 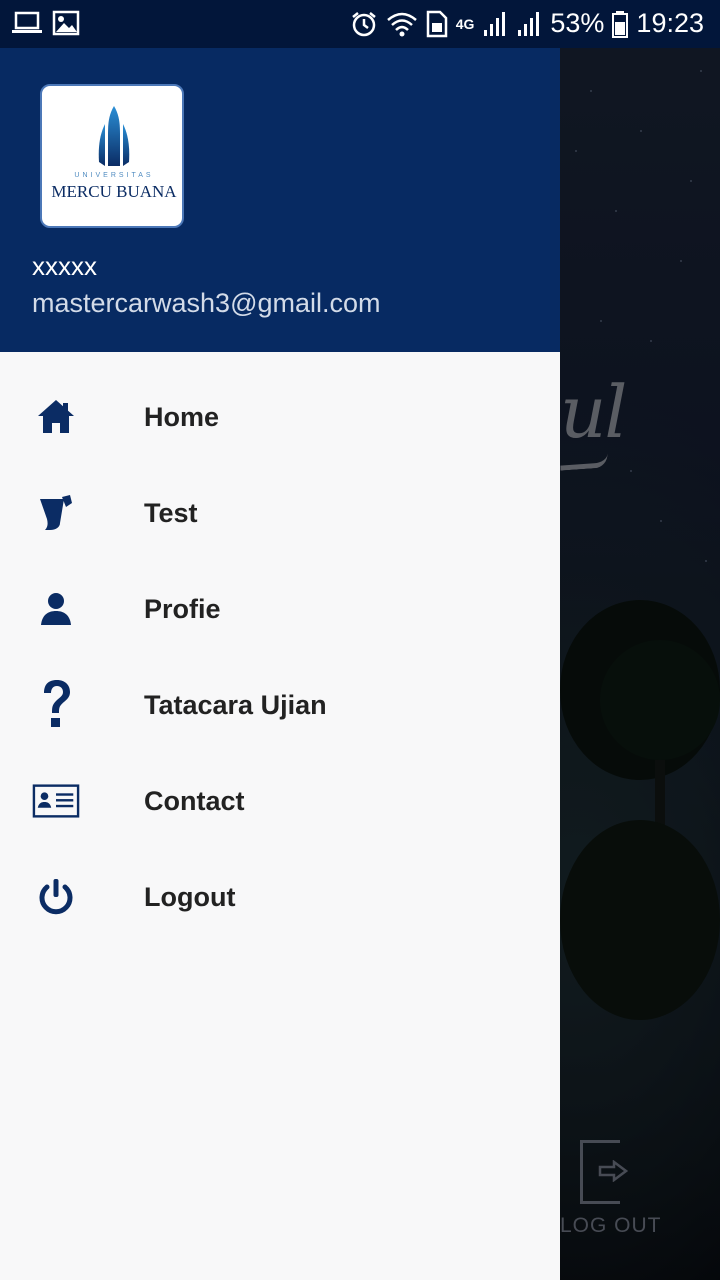 What do you see at coordinates (401, 24) in the screenshot?
I see `wifi-icon` at bounding box center [401, 24].